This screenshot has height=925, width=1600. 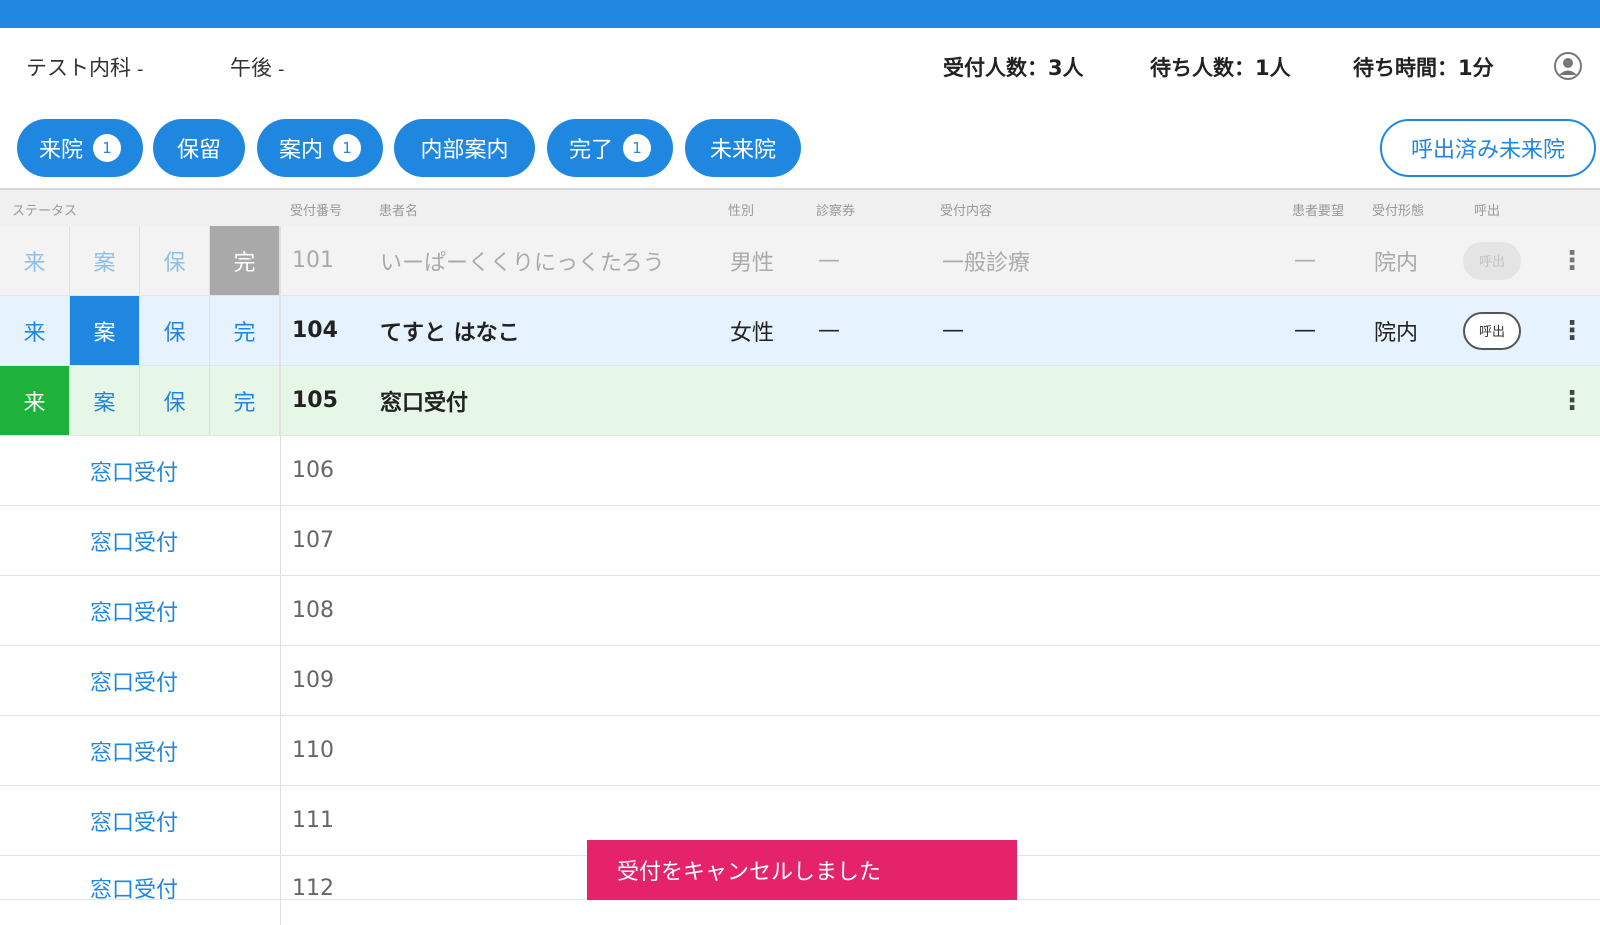 I want to click on table-row: 窓口受付 107, so click(x=800, y=541).